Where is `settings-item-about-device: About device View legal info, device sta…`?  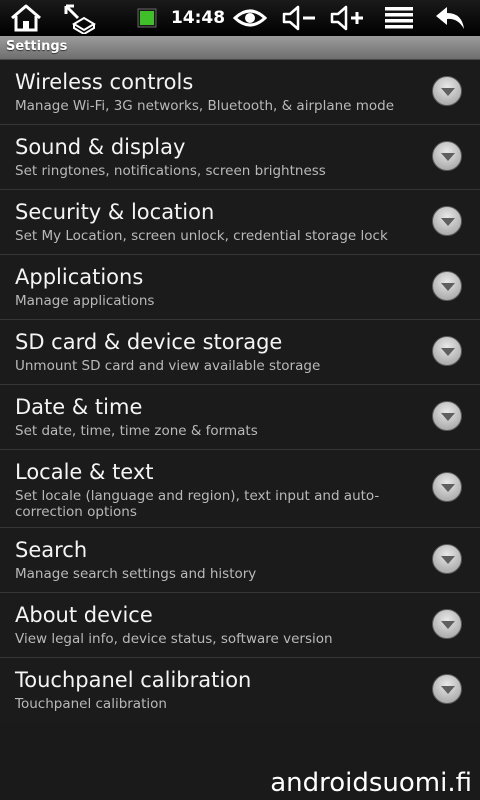 settings-item-about-device: About device View legal info, device sta… is located at coordinates (240, 625).